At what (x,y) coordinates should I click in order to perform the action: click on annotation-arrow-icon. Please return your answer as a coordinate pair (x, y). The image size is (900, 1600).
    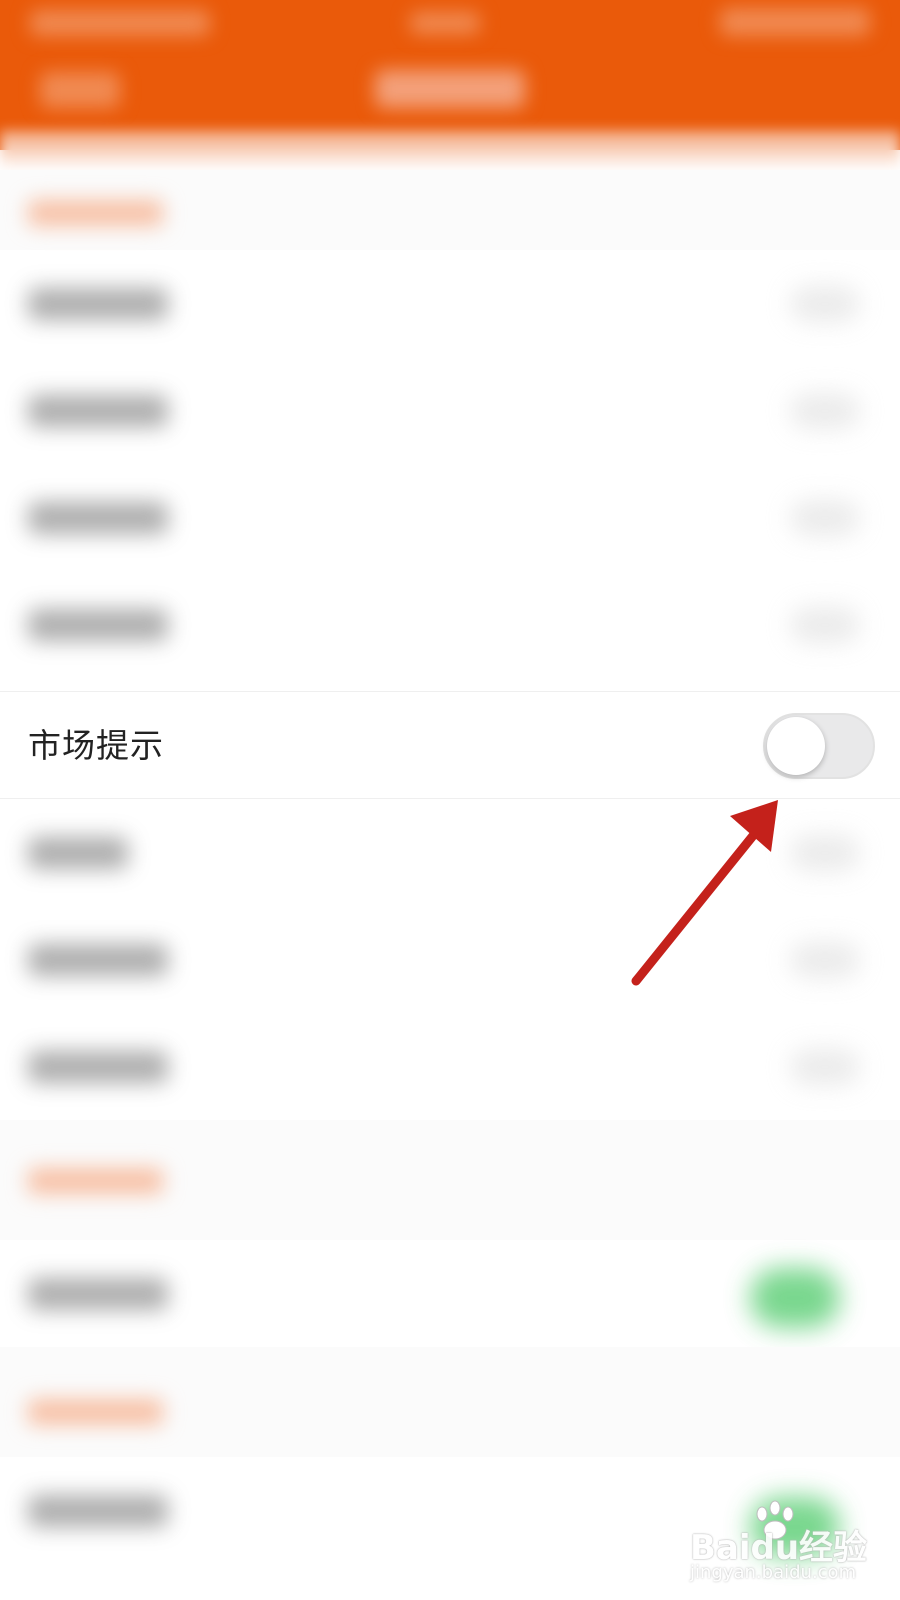
    Looking at the image, I should click on (704, 893).